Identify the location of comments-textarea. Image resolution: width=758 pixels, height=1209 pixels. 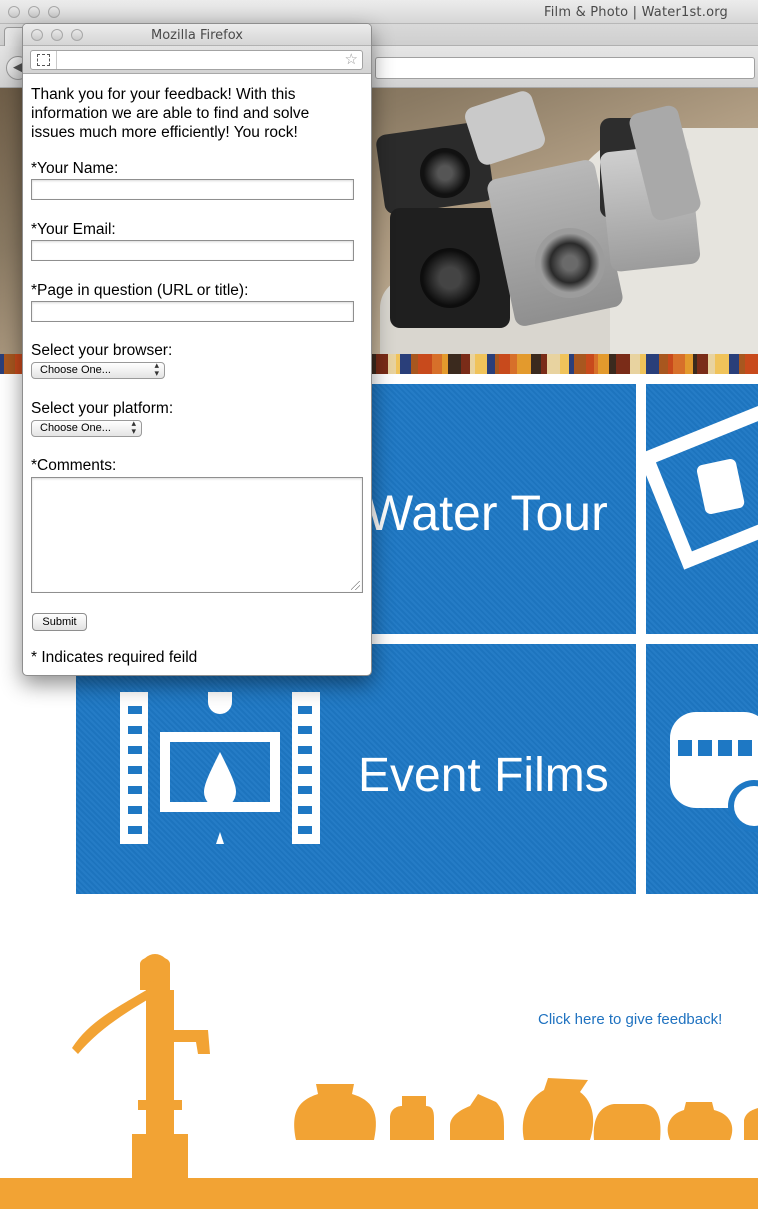
(197, 535).